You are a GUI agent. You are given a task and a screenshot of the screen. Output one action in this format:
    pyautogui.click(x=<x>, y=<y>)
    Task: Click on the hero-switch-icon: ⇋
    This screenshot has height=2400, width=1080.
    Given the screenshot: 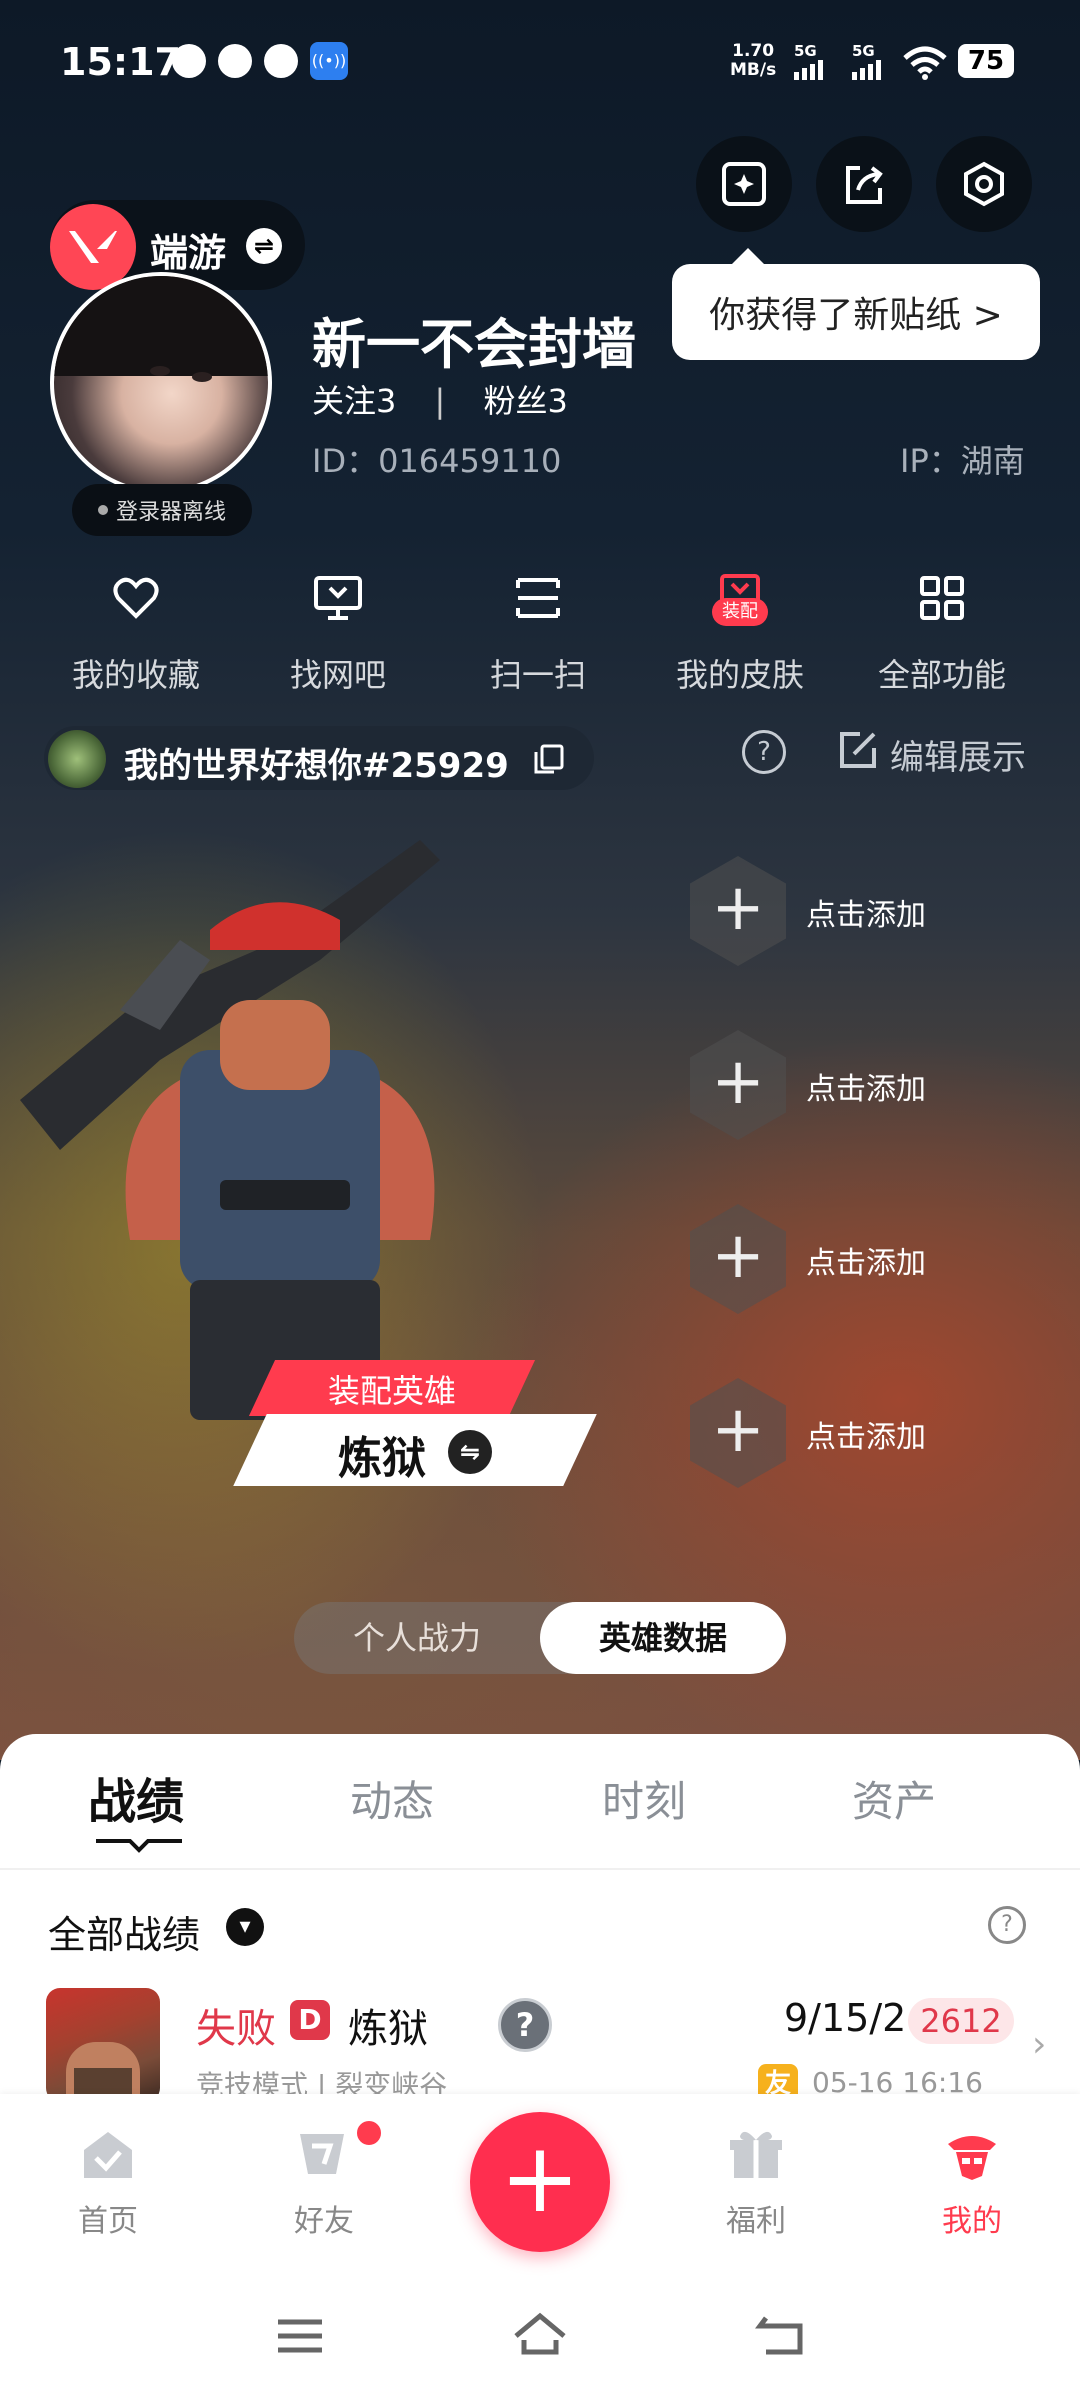 What is the action you would take?
    pyautogui.click(x=470, y=1452)
    